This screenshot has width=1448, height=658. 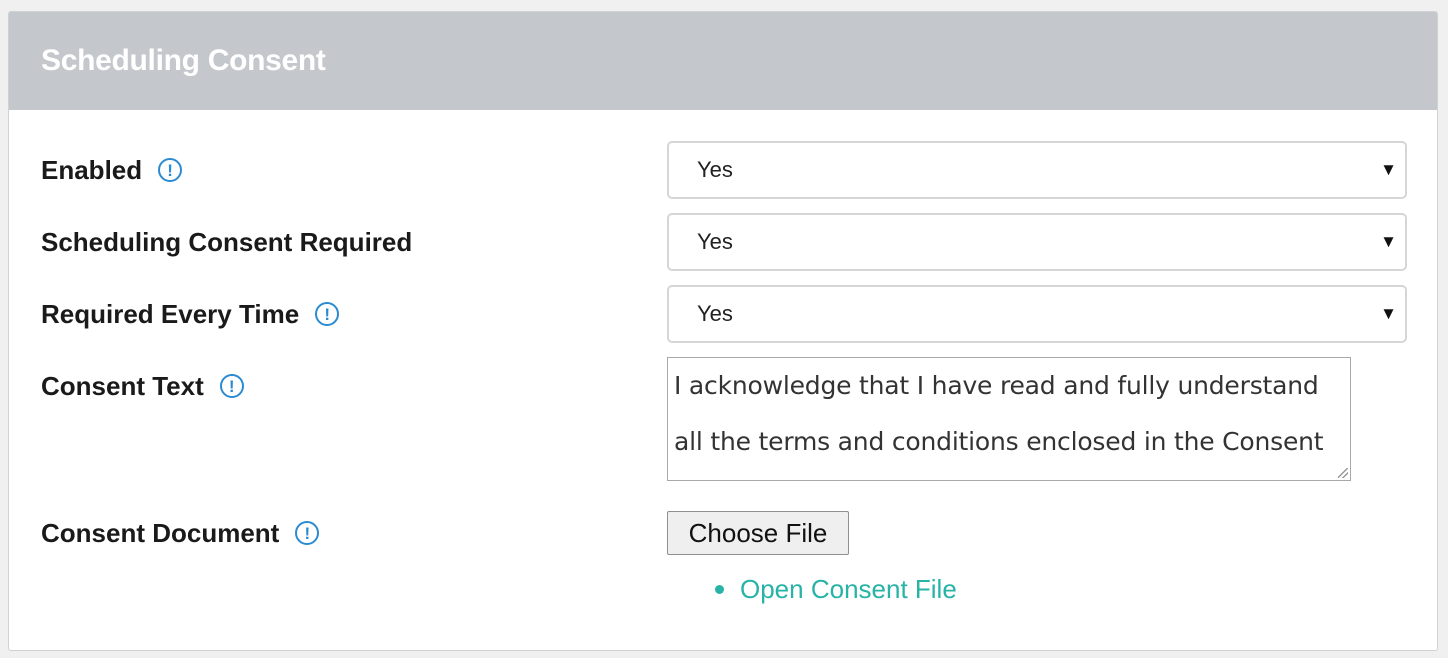 I want to click on consent-file-list-item: Open Consent File, so click(x=836, y=589).